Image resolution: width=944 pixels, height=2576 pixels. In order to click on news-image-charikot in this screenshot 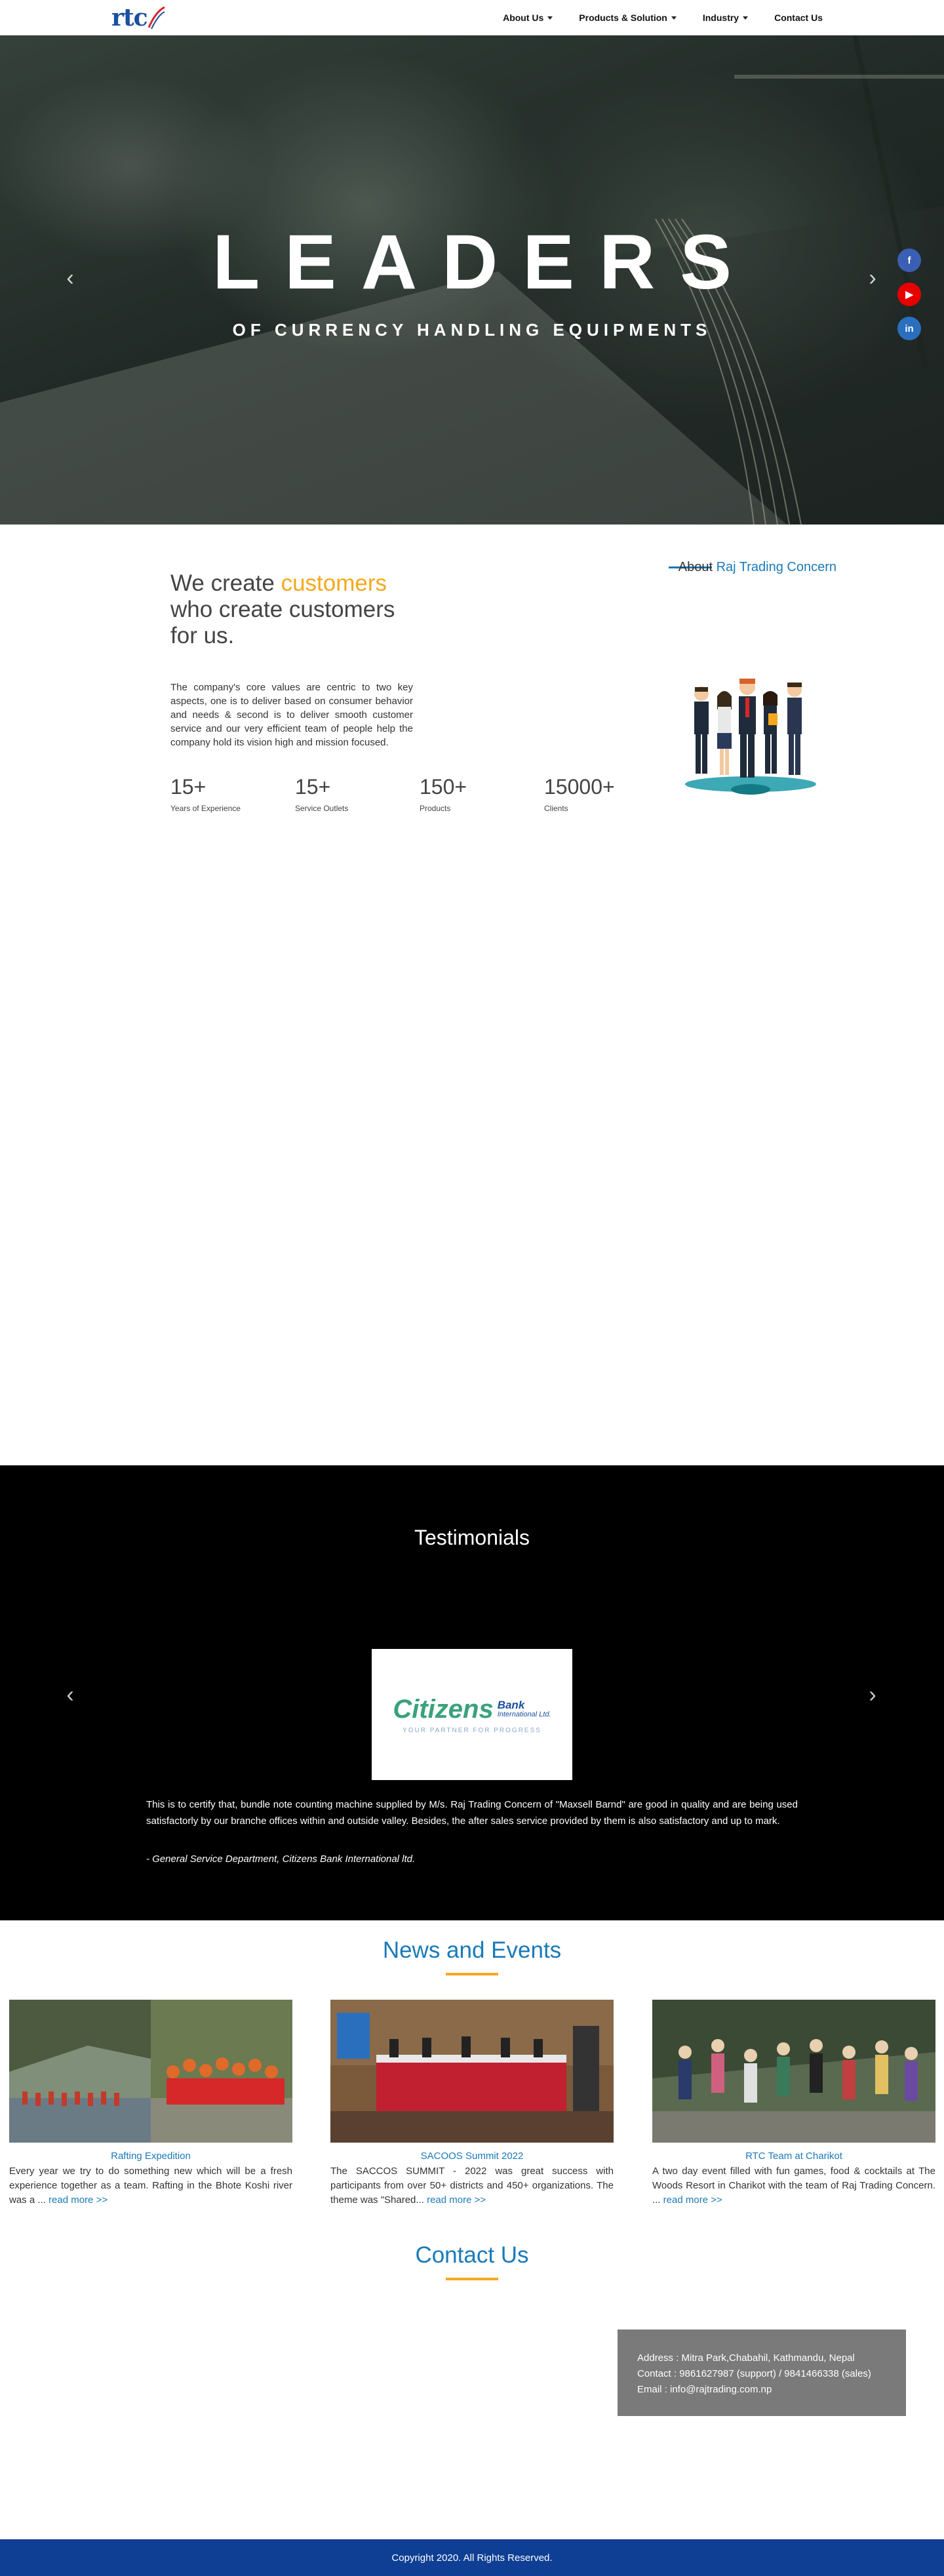, I will do `click(793, 2071)`.